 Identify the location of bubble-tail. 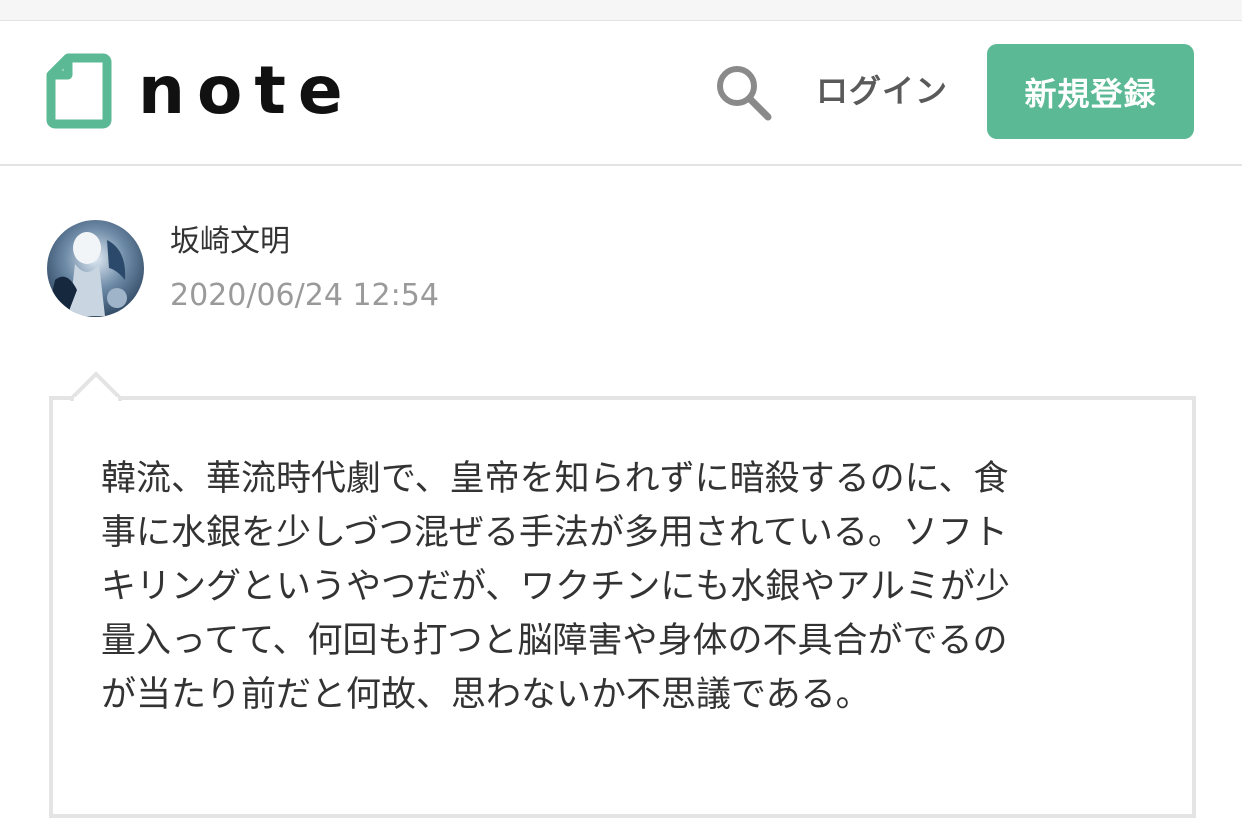
(96, 386).